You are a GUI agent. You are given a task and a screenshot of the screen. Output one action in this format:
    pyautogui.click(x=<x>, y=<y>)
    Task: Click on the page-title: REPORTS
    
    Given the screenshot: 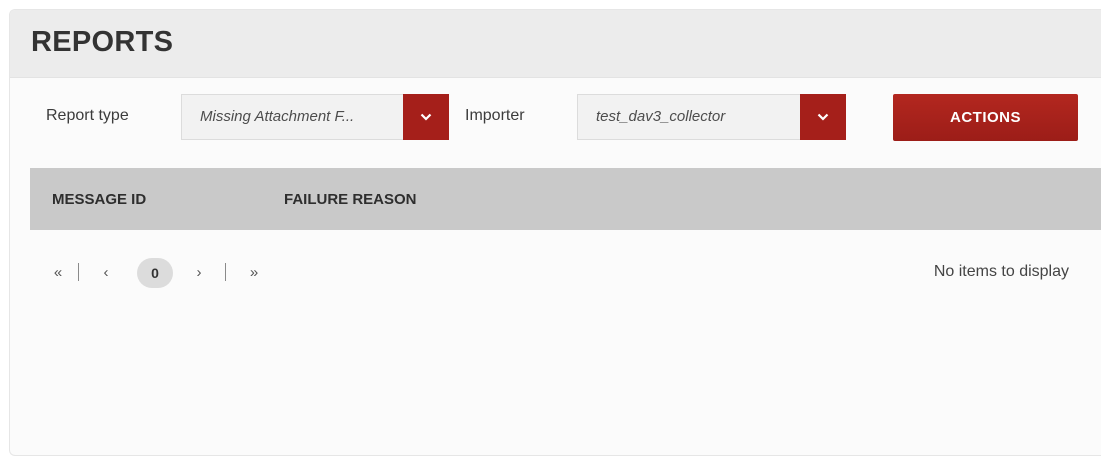 What is the action you would take?
    pyautogui.click(x=102, y=42)
    